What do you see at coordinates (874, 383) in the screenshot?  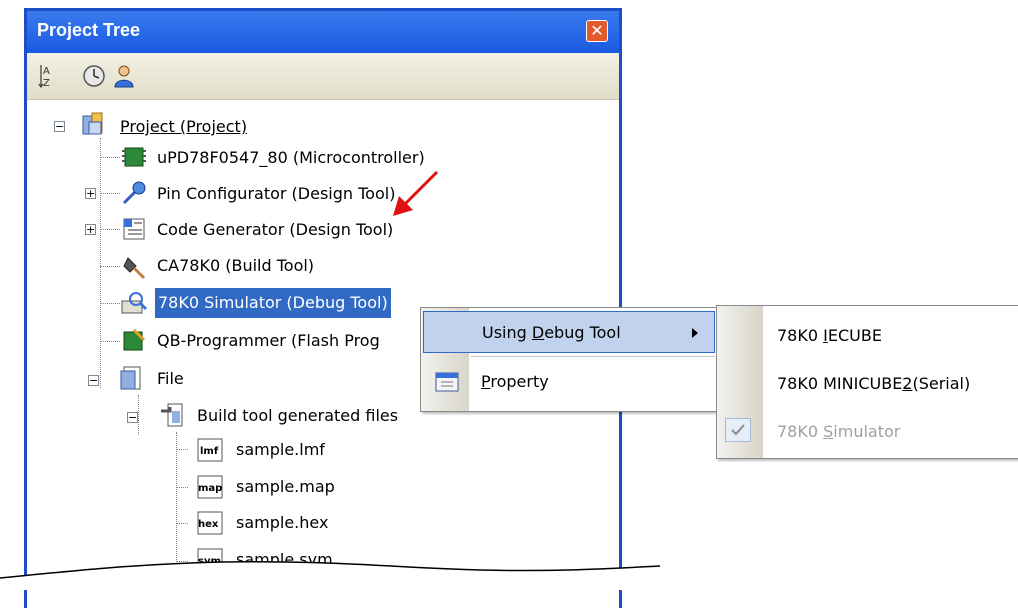 I see `menu-item-label: 78K0 MINICUBE2(Serial)` at bounding box center [874, 383].